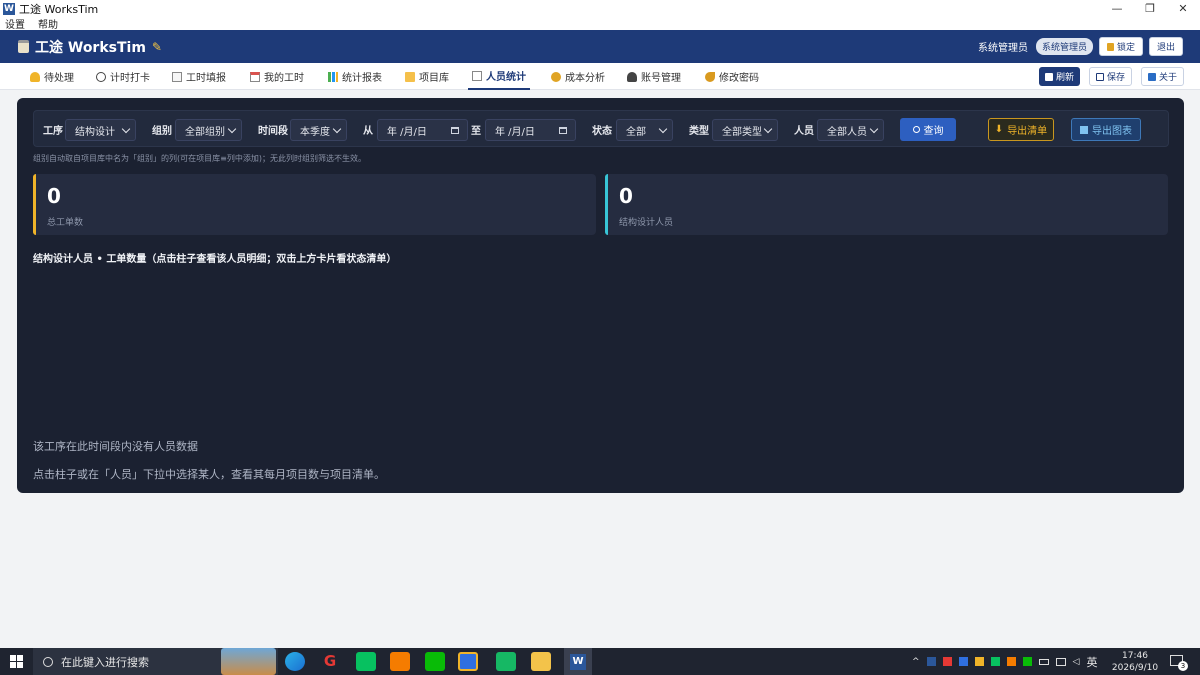  What do you see at coordinates (1150, 8) in the screenshot?
I see `maximize-button: ❐` at bounding box center [1150, 8].